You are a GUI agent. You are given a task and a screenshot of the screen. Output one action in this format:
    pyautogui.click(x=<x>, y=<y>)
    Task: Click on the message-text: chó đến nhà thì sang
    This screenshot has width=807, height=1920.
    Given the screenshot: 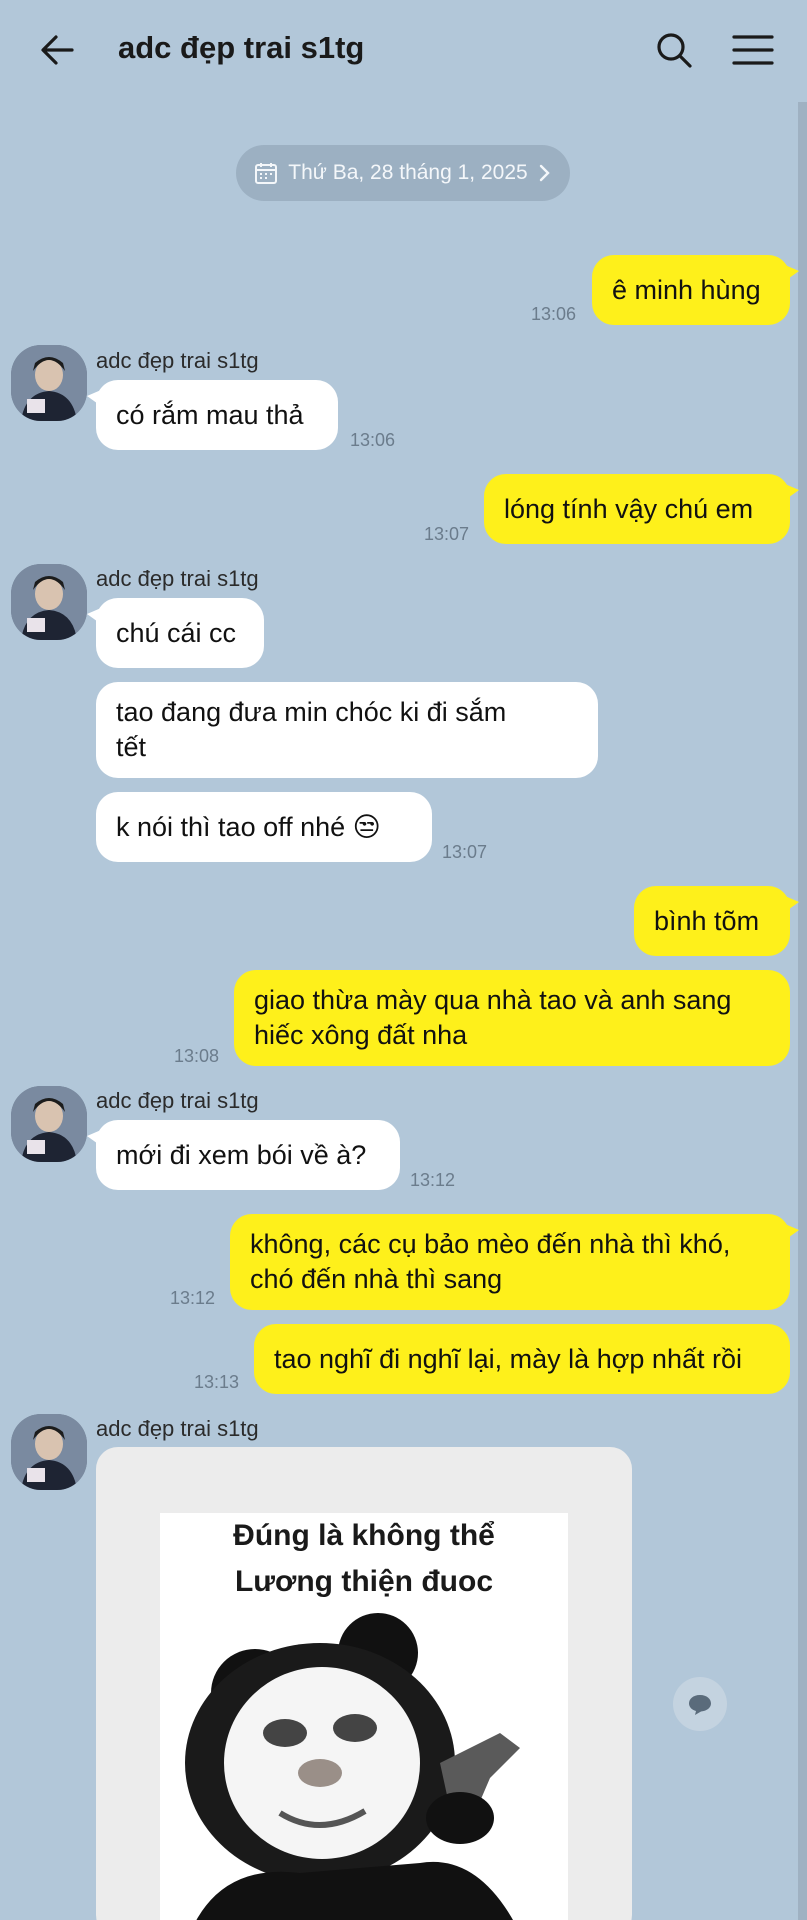 What is the action you would take?
    pyautogui.click(x=376, y=1279)
    